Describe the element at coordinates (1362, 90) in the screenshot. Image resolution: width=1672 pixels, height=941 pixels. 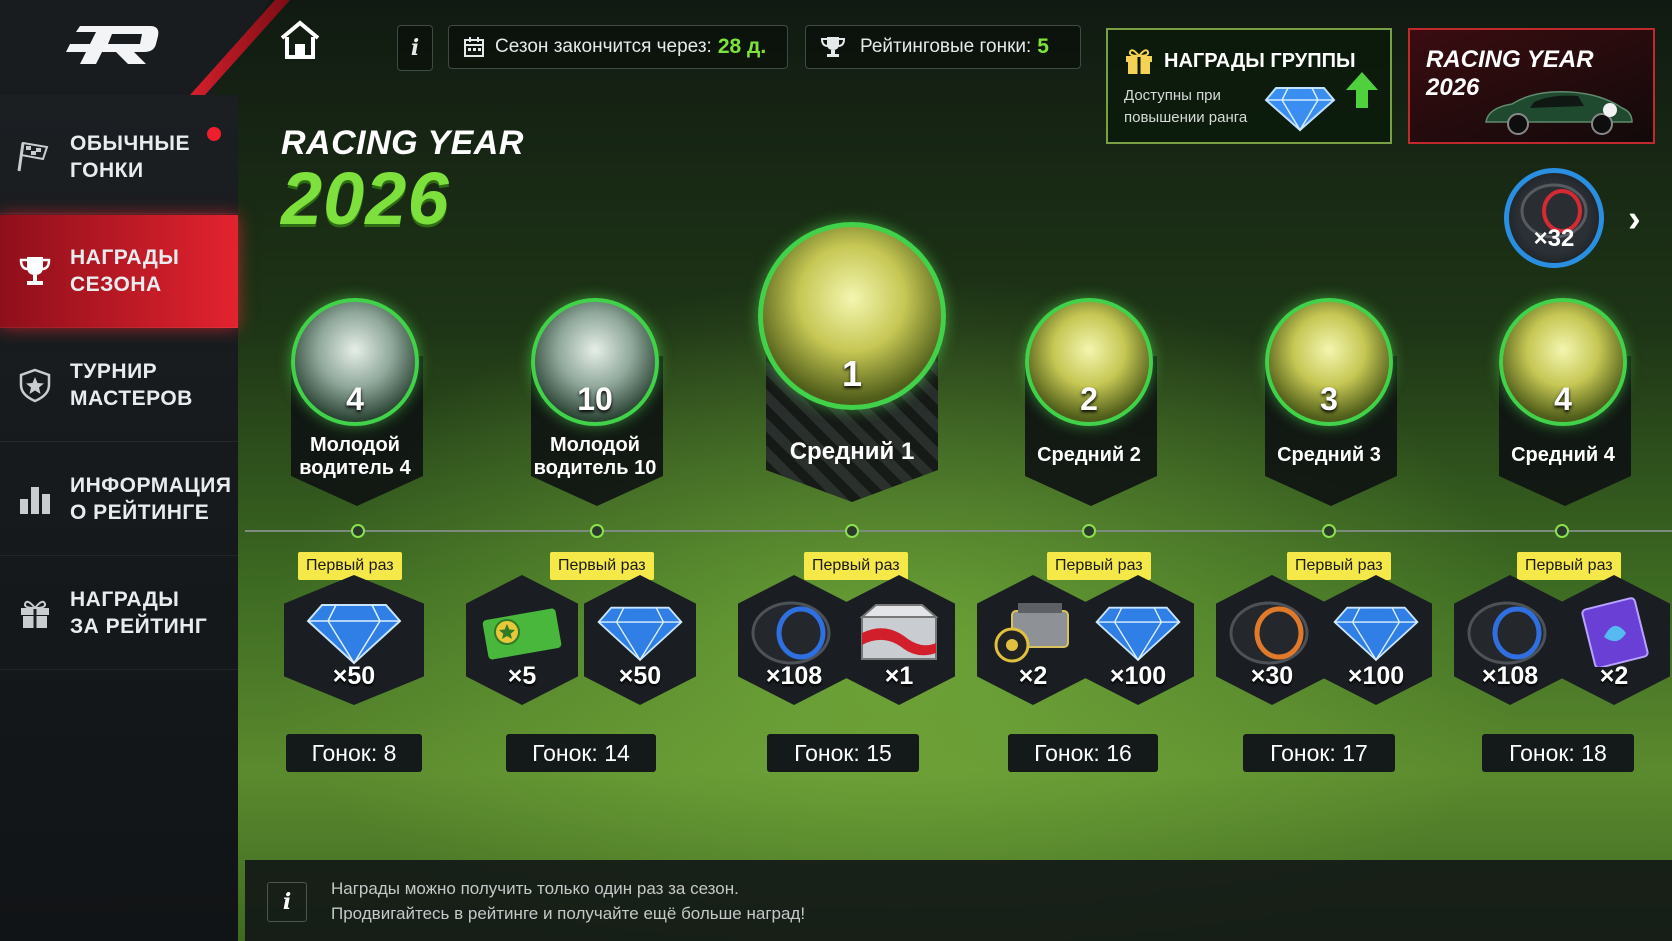
I see `rank-up-arrow-icon` at that location.